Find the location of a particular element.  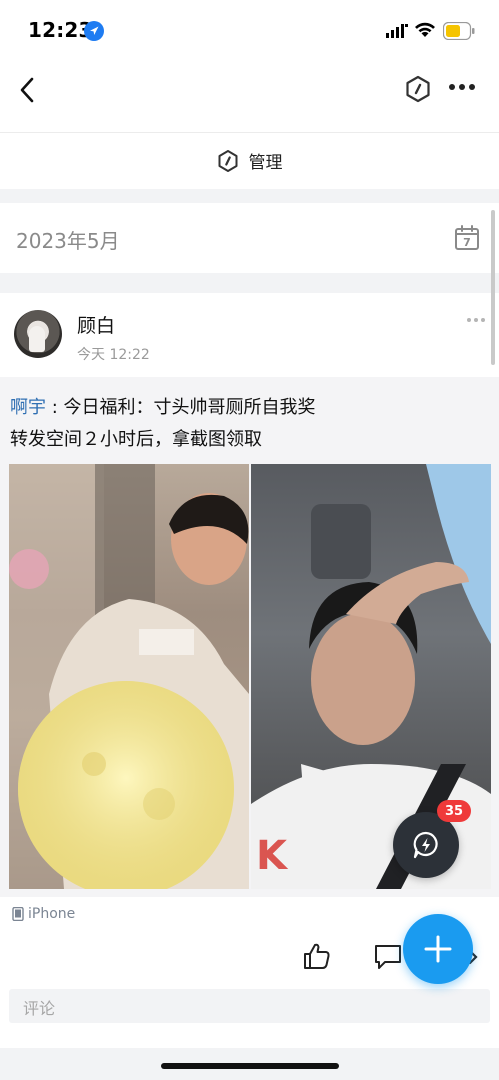

avatar is located at coordinates (38, 334).